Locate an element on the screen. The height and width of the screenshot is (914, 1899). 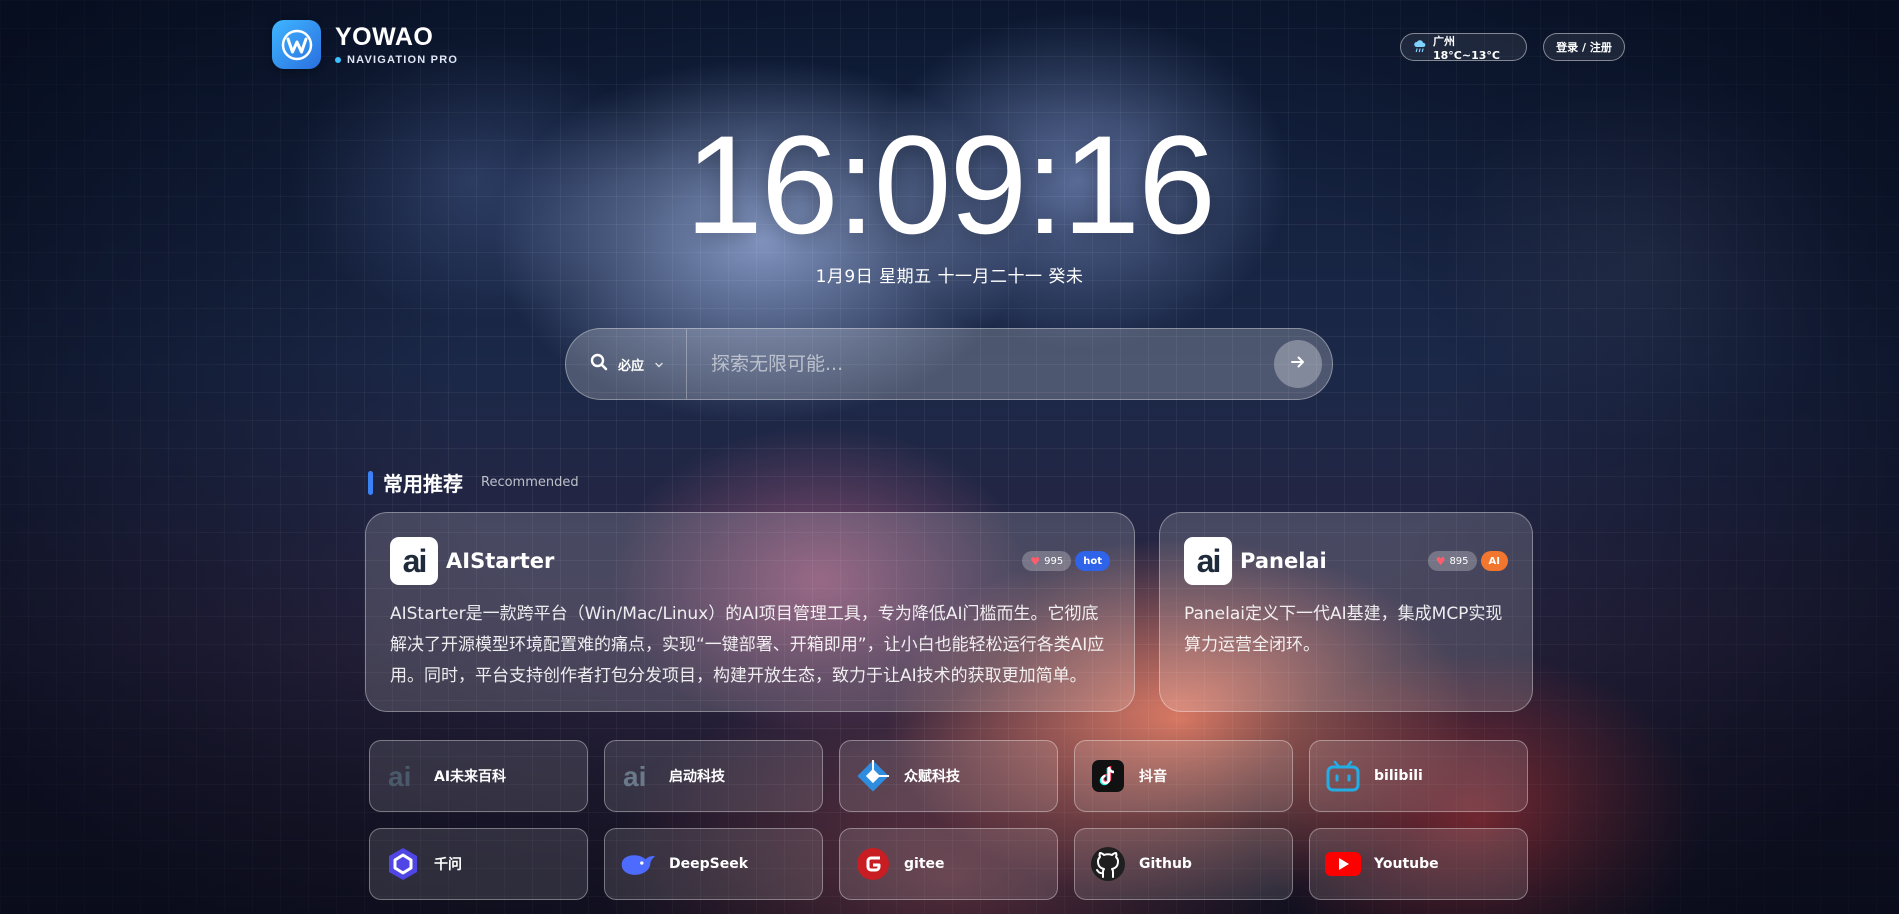
site-label: gitee is located at coordinates (924, 864).